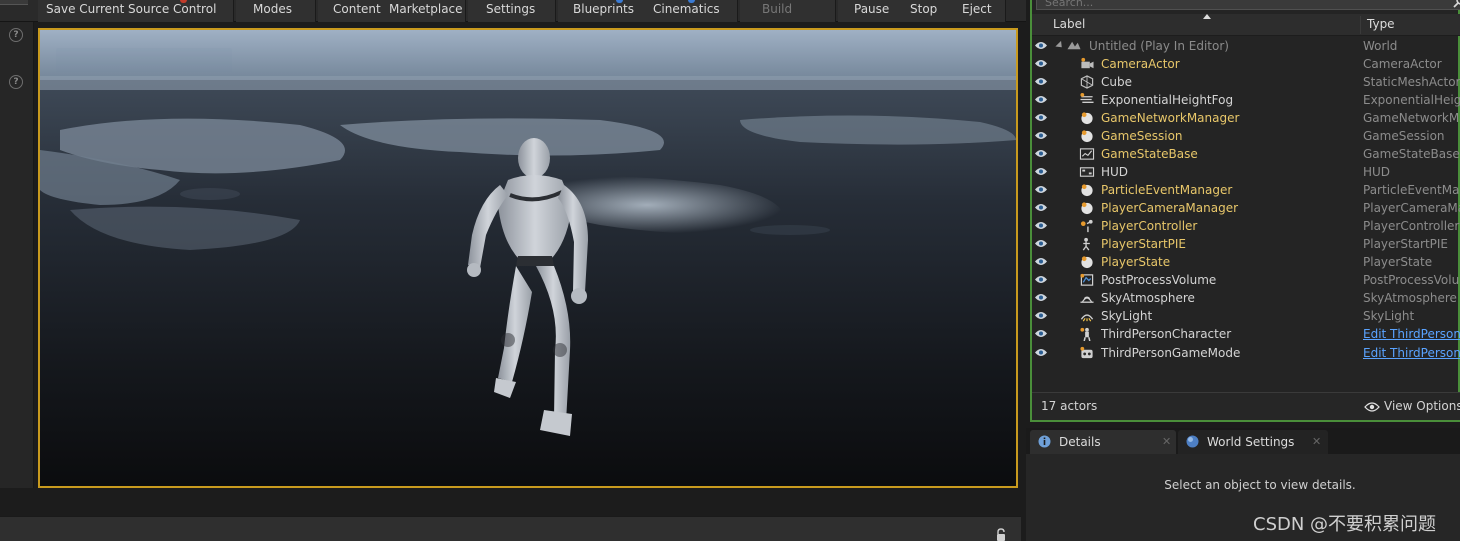 This screenshot has height=541, width=1460. What do you see at coordinates (1116, 82) in the screenshot?
I see `actor-label: Cube` at bounding box center [1116, 82].